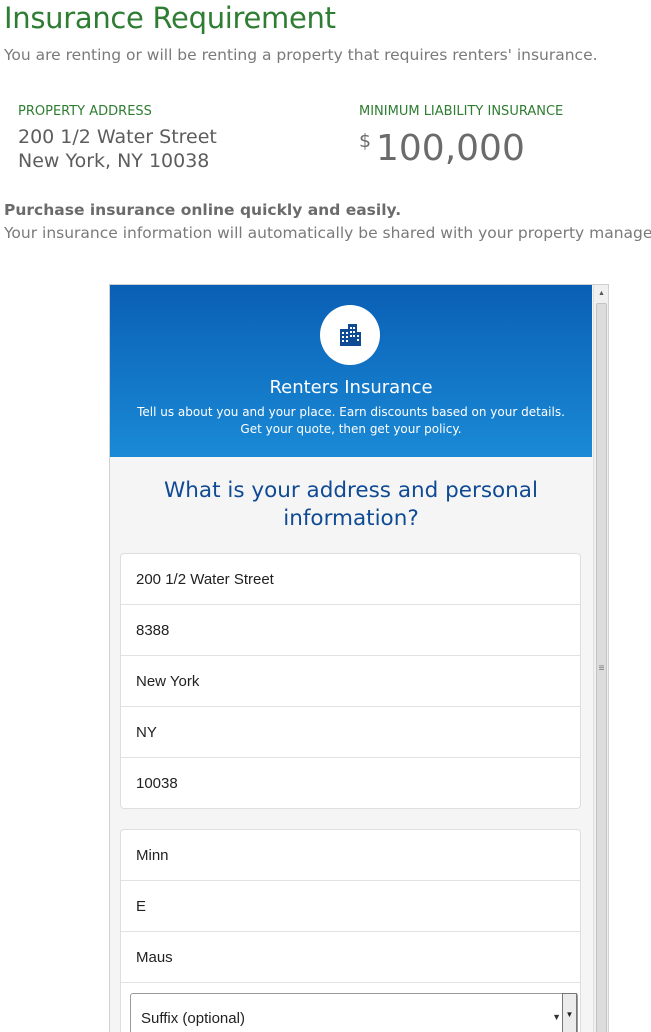 This screenshot has height=1032, width=651. What do you see at coordinates (117, 137) in the screenshot?
I see `property-address-line1: 200 1/2 Water Street` at bounding box center [117, 137].